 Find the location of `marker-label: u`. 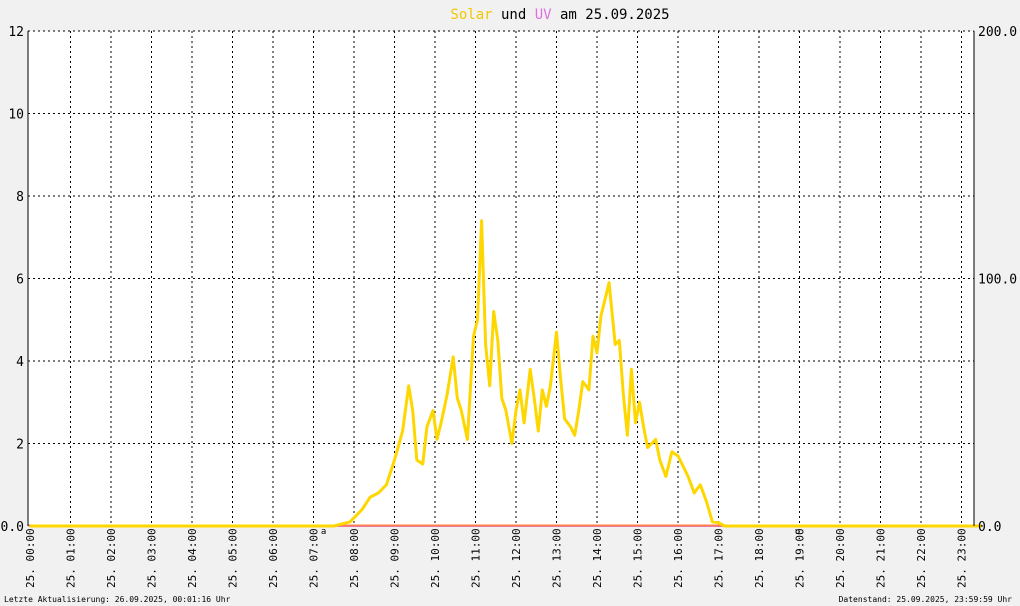

marker-label: u is located at coordinates (797, 532).